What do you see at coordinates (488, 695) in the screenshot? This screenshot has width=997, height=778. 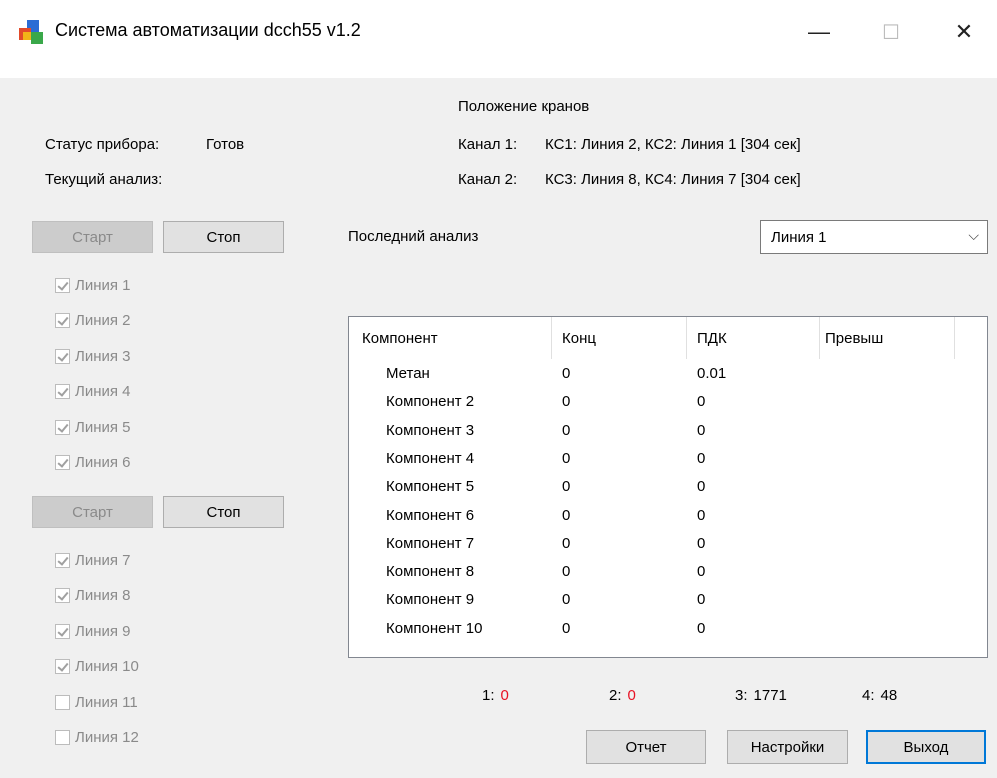 I see `counter-label: 1:` at bounding box center [488, 695].